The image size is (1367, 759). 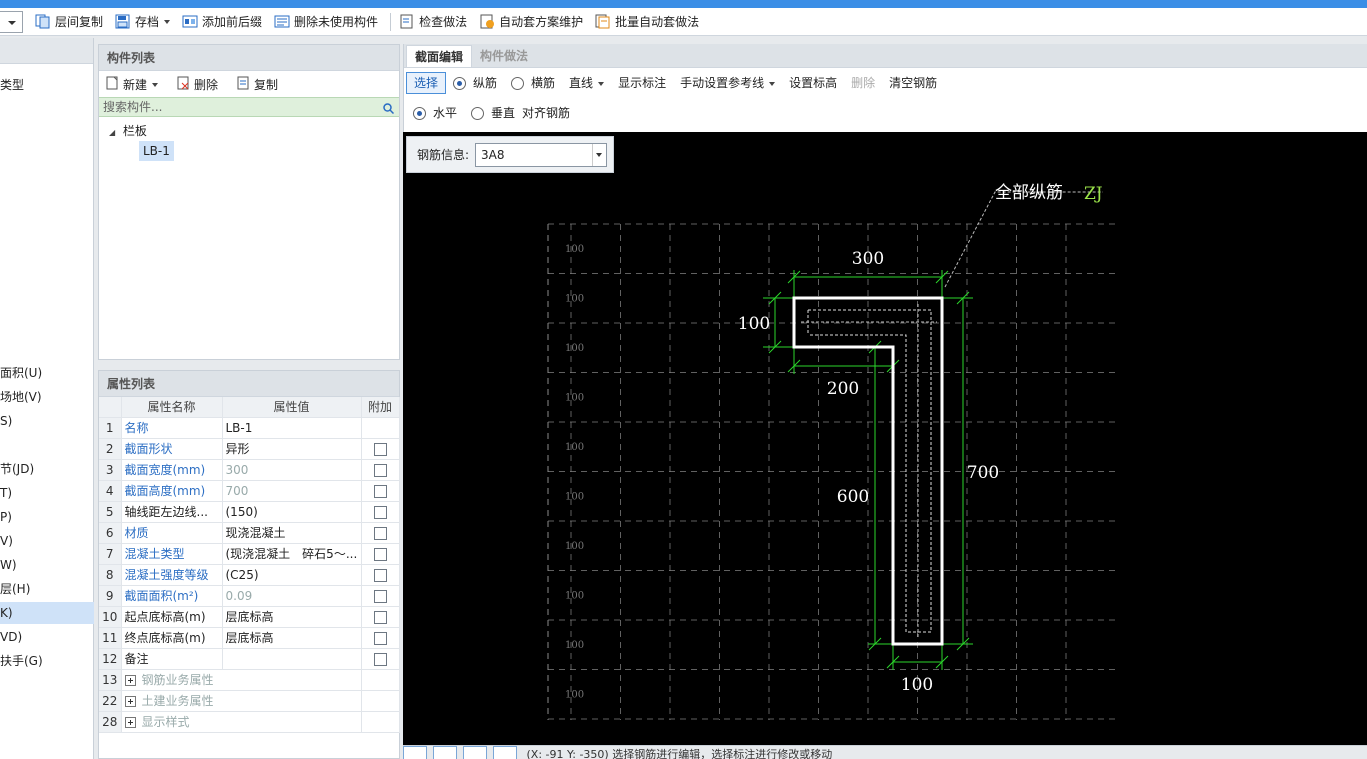 I want to click on new-button: 新建, so click(x=132, y=84).